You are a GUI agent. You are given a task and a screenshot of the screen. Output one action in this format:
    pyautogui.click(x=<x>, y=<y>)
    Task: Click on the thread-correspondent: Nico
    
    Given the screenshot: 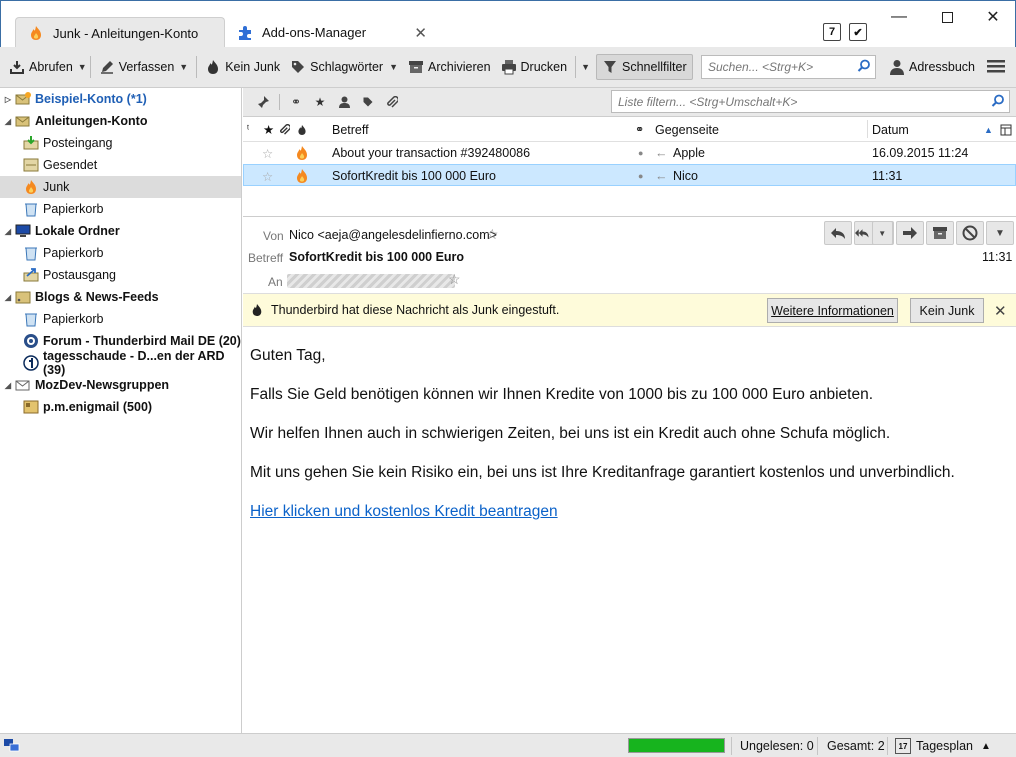 What is the action you would take?
    pyautogui.click(x=686, y=176)
    